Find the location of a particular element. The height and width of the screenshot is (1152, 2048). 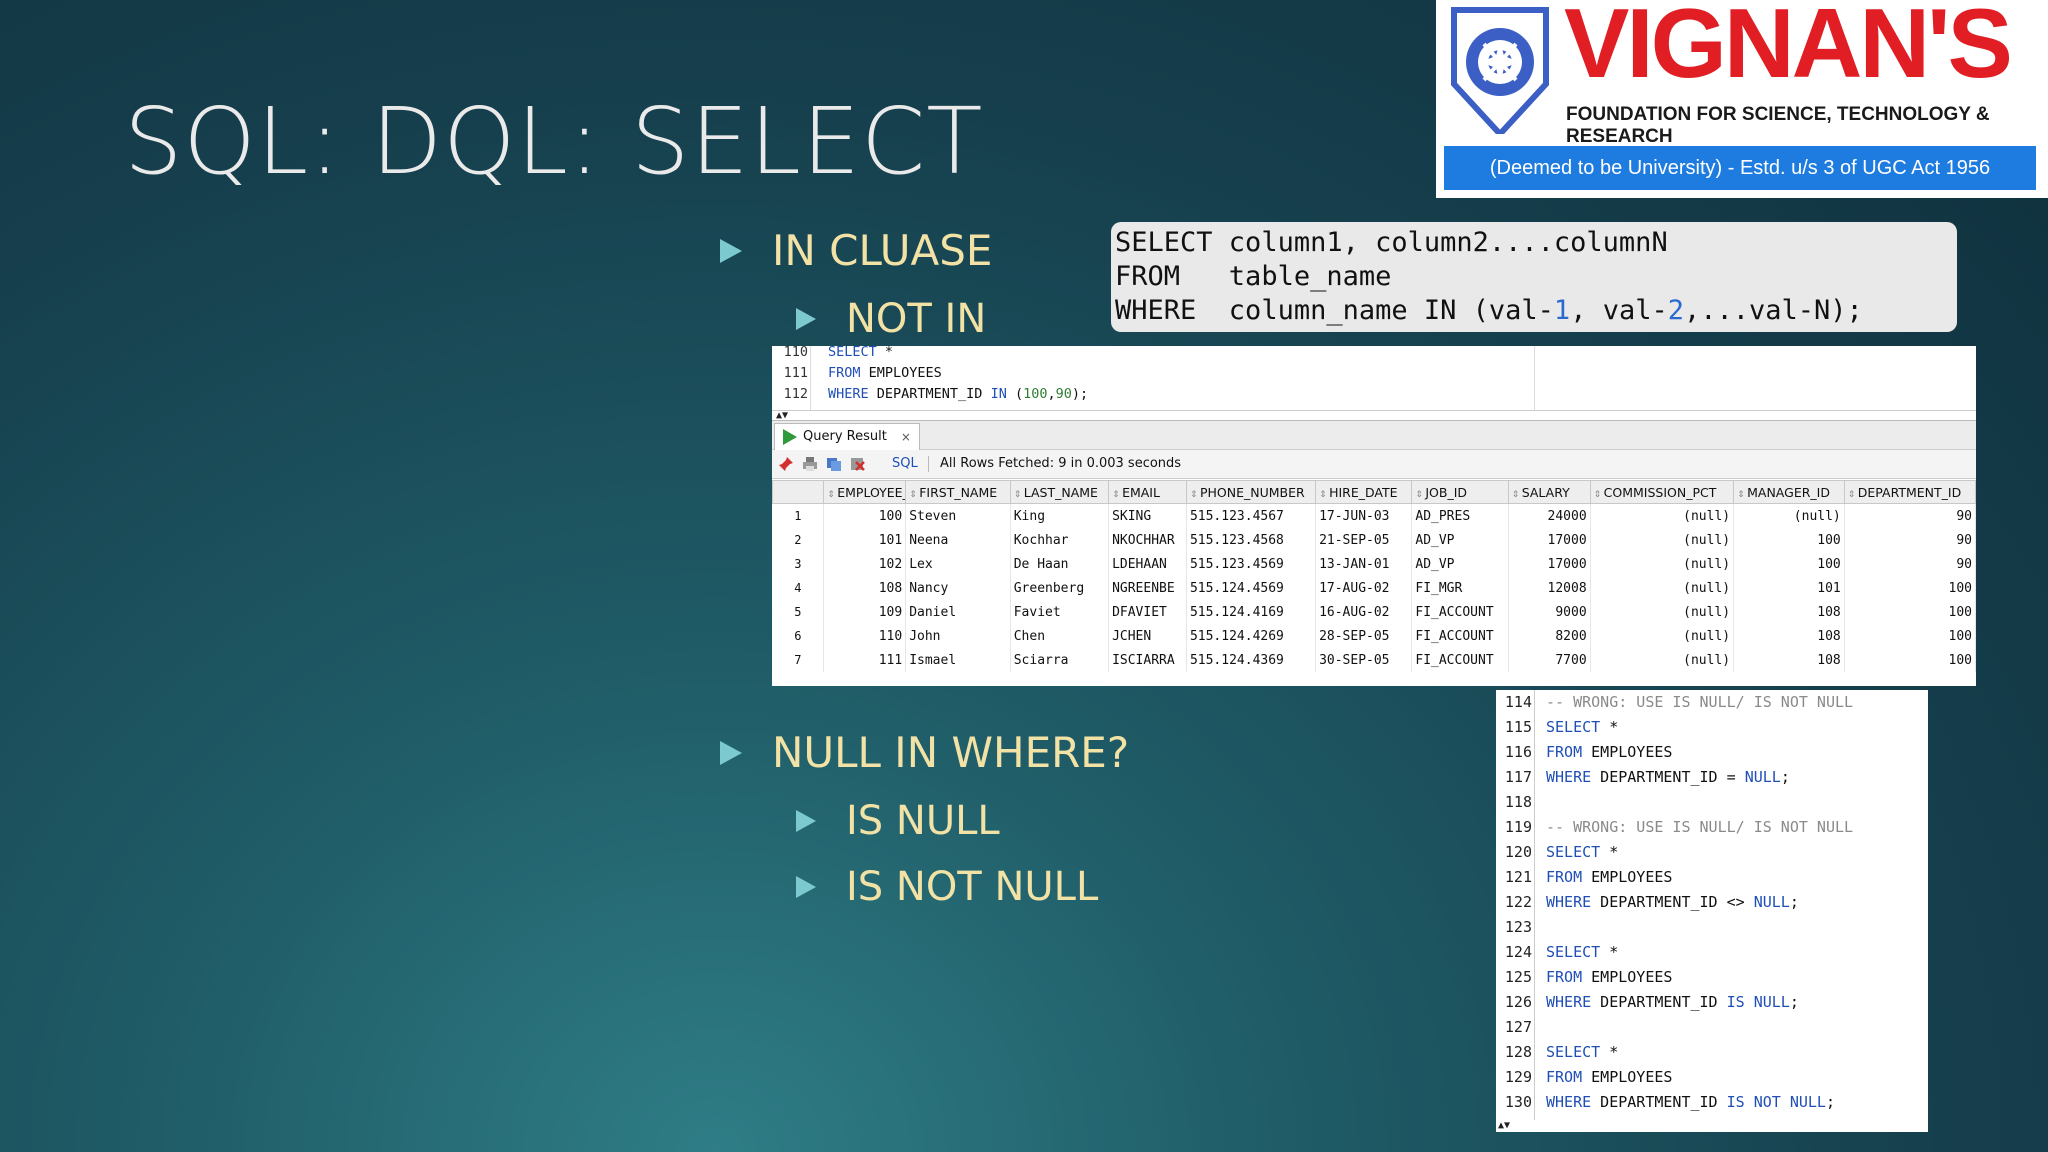

table-cell: 9000 is located at coordinates (1549, 612).